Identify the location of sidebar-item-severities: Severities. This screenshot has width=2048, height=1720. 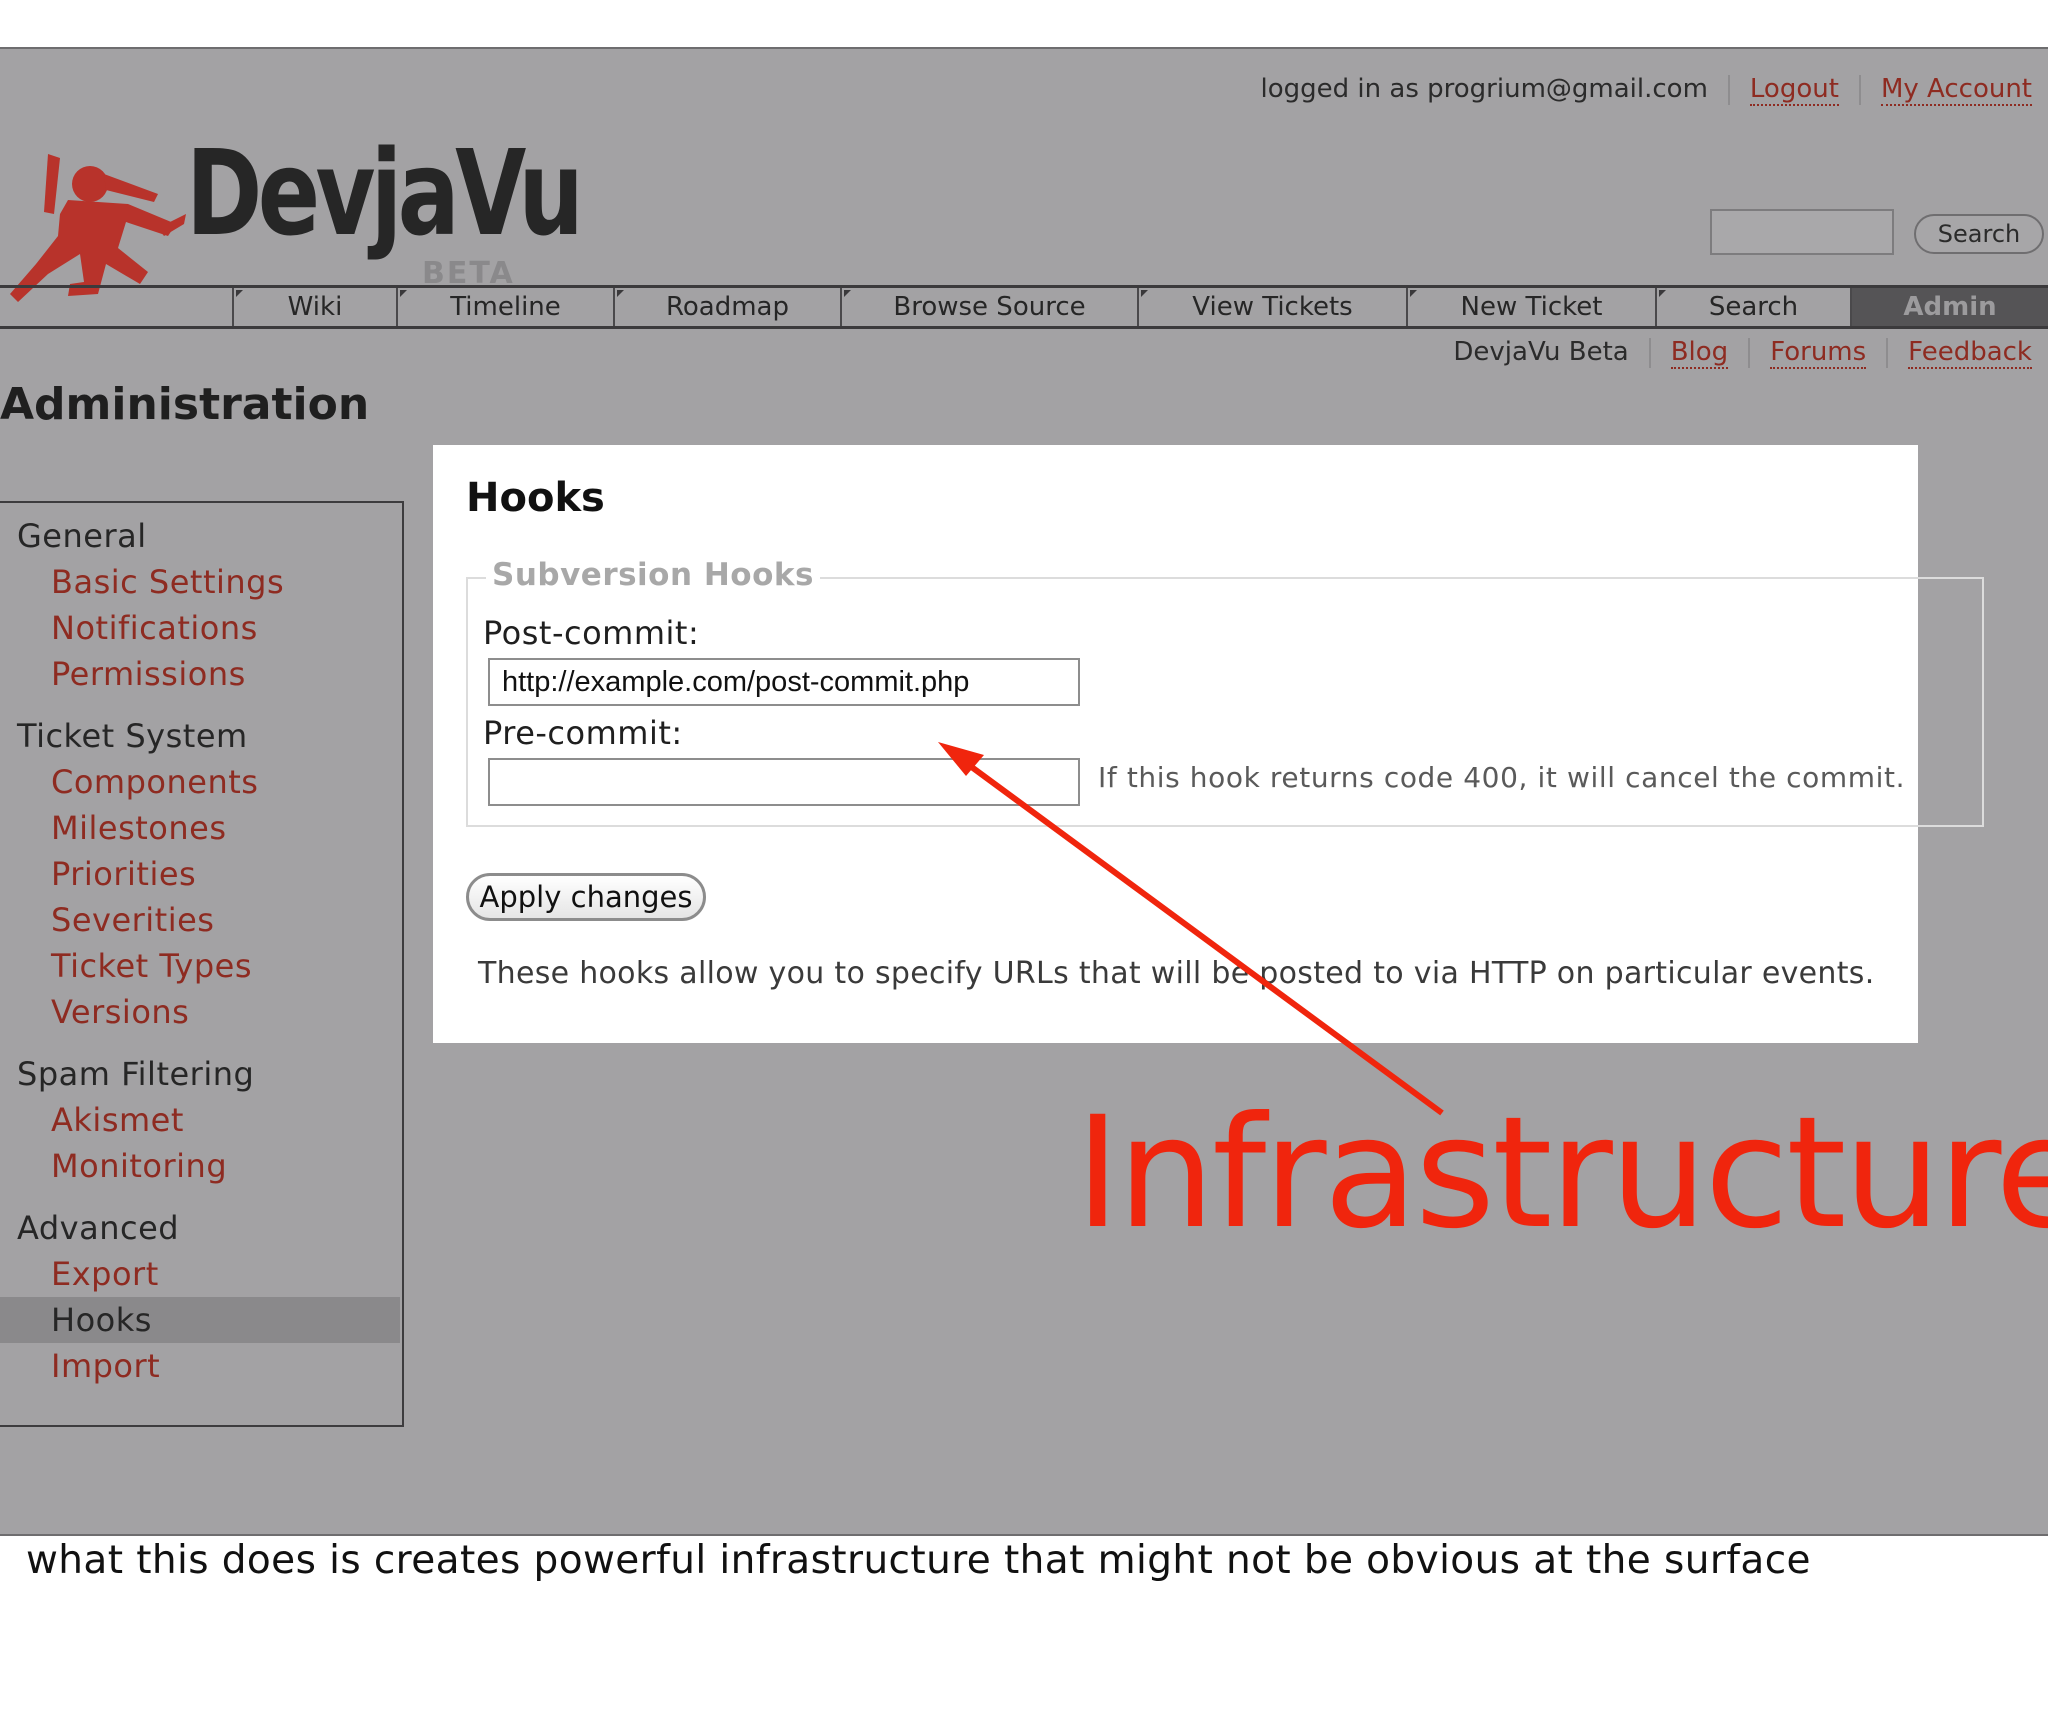
(200, 920).